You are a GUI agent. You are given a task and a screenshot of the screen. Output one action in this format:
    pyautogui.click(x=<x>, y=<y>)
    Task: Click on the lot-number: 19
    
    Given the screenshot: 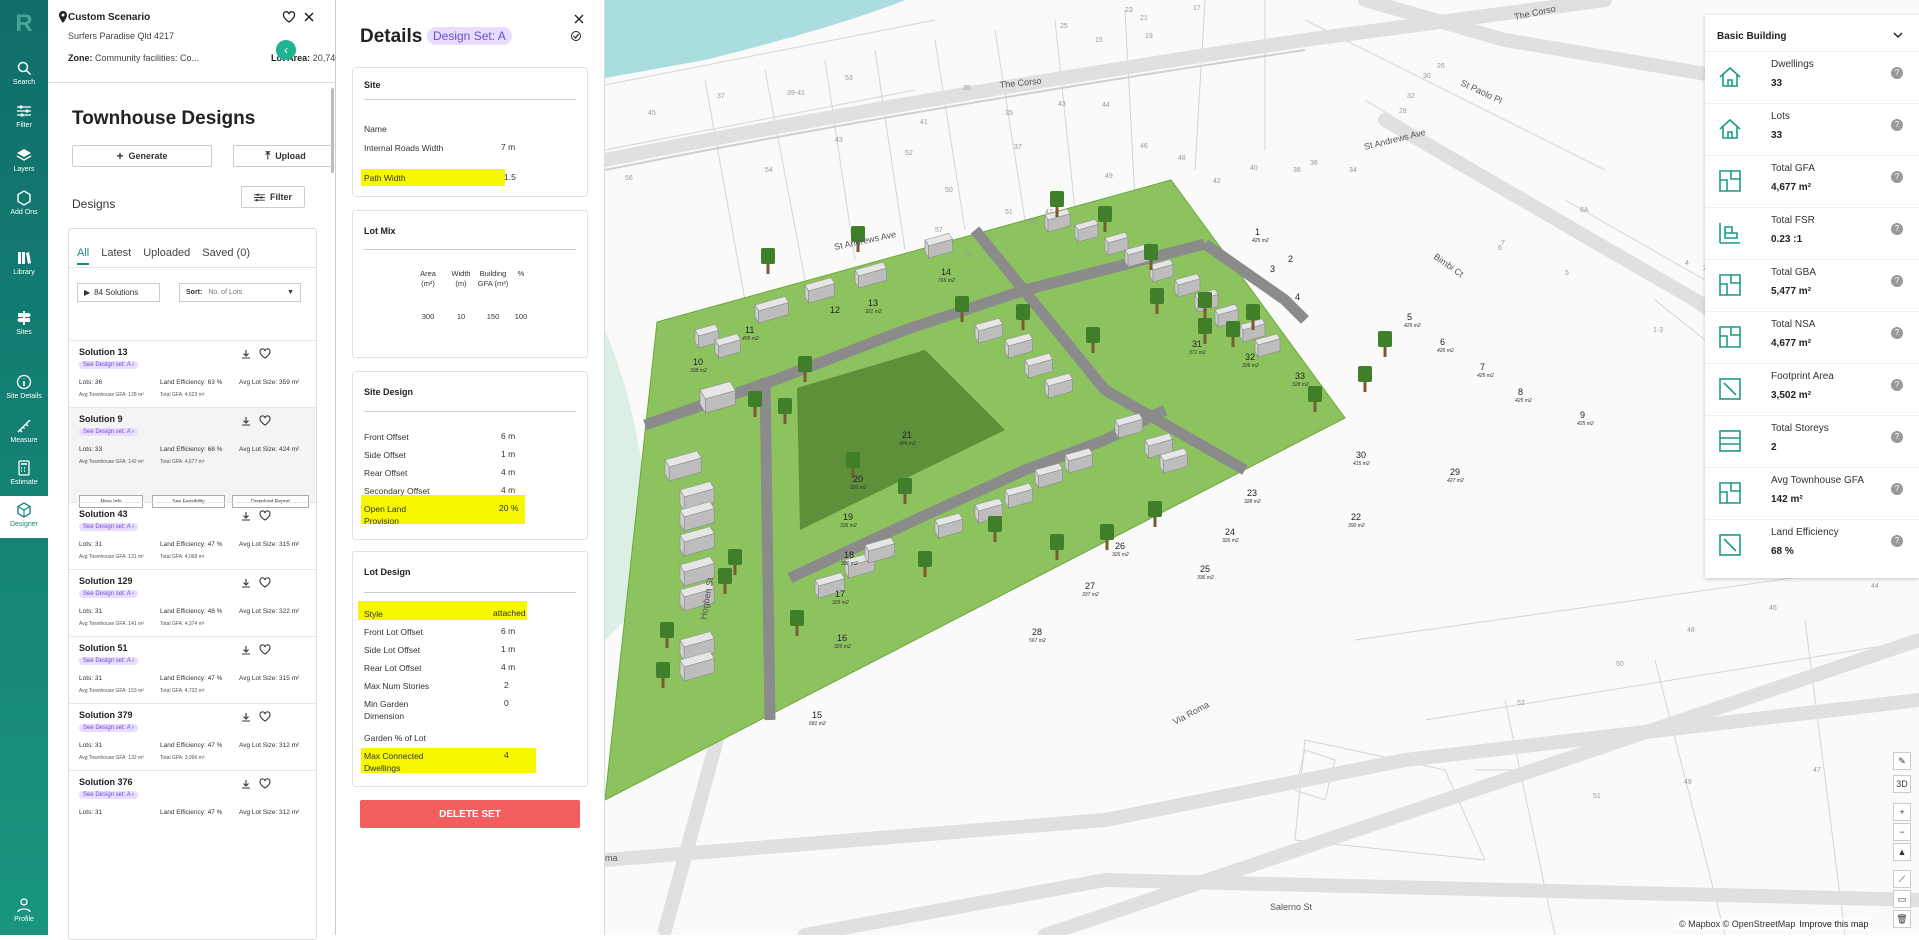 What is the action you would take?
    pyautogui.click(x=848, y=517)
    